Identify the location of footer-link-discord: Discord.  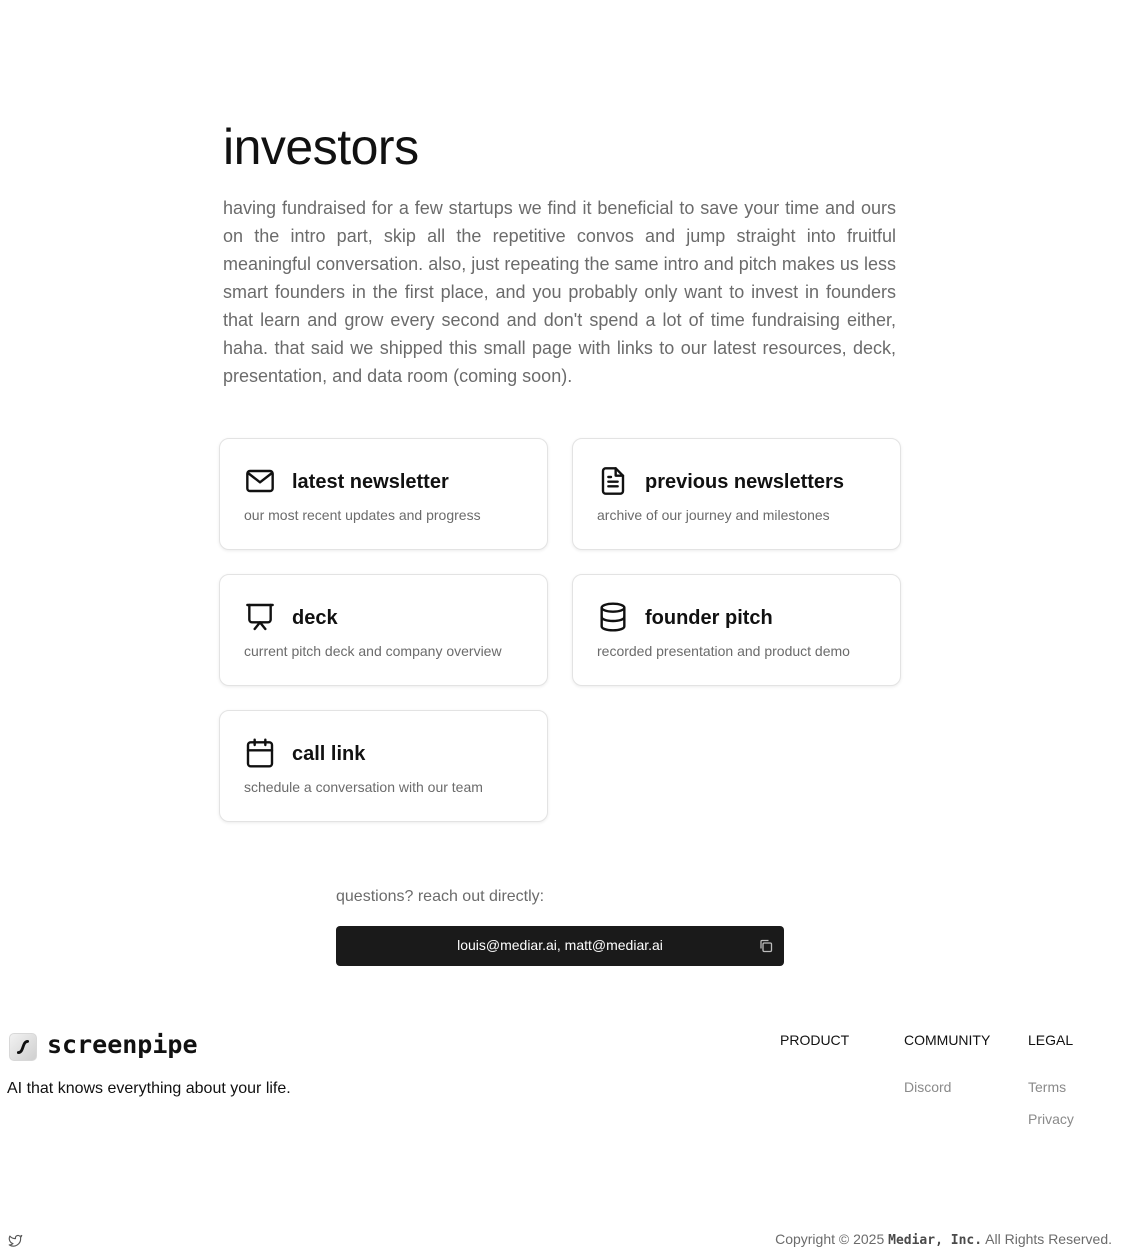
(927, 1087).